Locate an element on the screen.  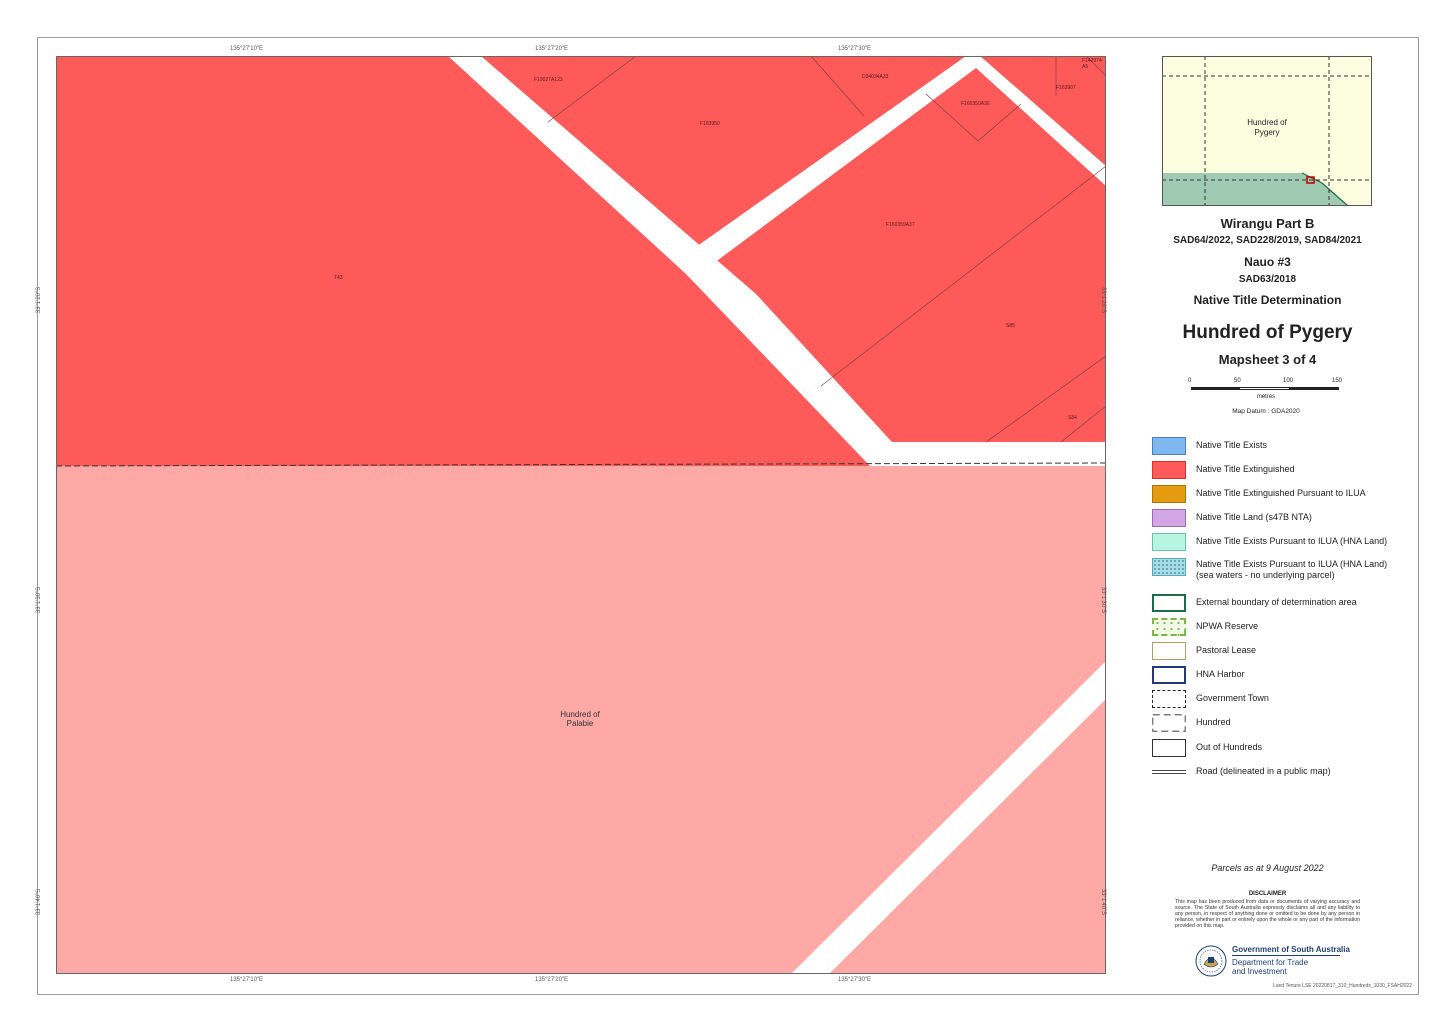
scale-bar: 0 50 100 150 metres Map Datum : GDA2020 is located at coordinates (1268, 398).